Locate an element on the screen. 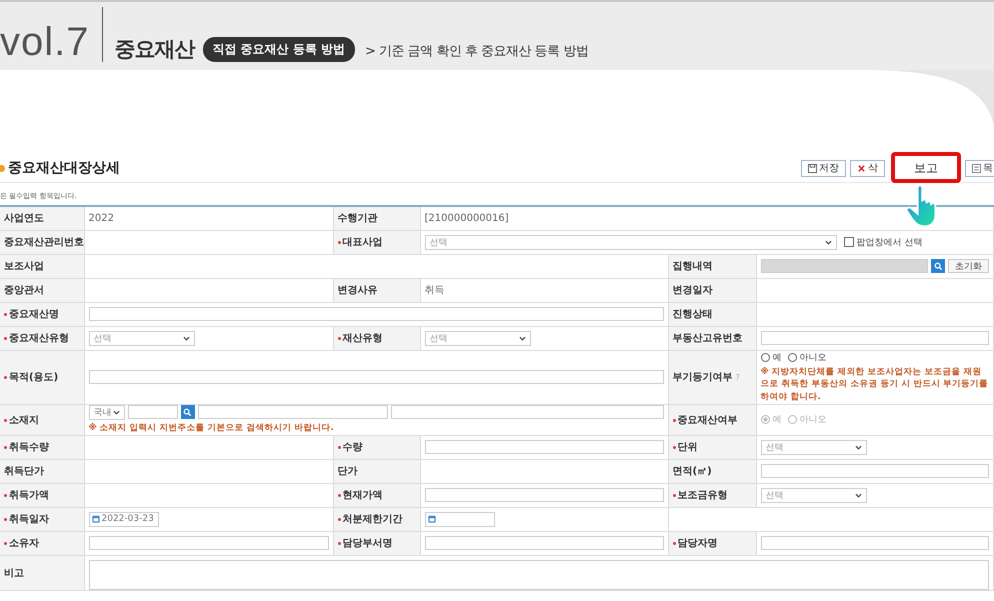  field-label: 집행내역 is located at coordinates (692, 266).